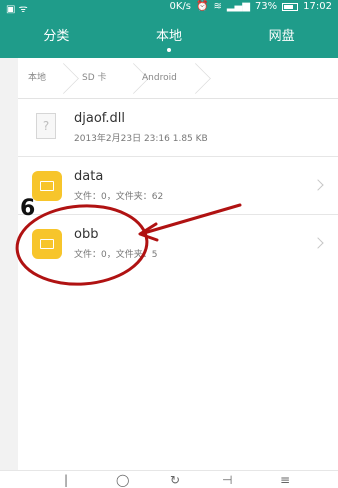 The image size is (338, 488). Describe the element at coordinates (94, 78) in the screenshot. I see `breadcrumb-item-sdcard: SD 卡` at that location.